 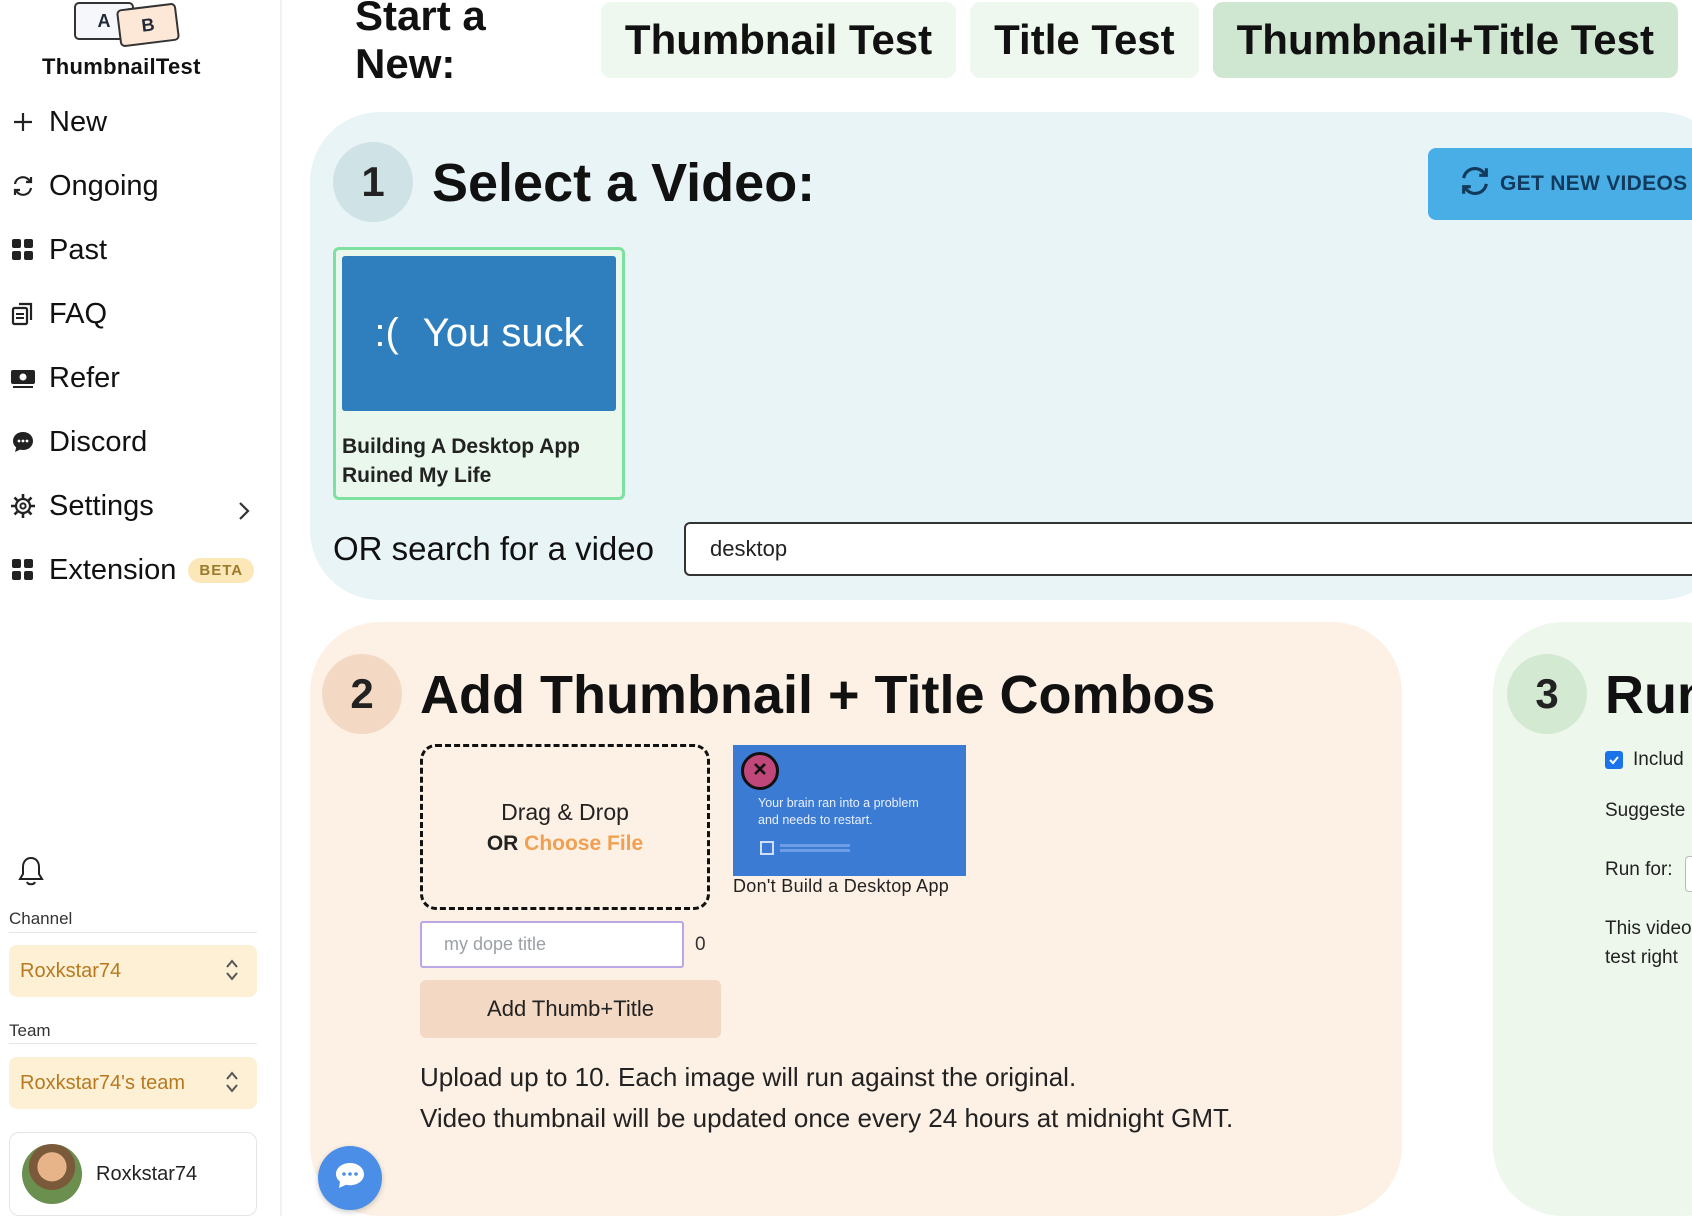 I want to click on checkbox-checked-icon, so click(x=1614, y=760).